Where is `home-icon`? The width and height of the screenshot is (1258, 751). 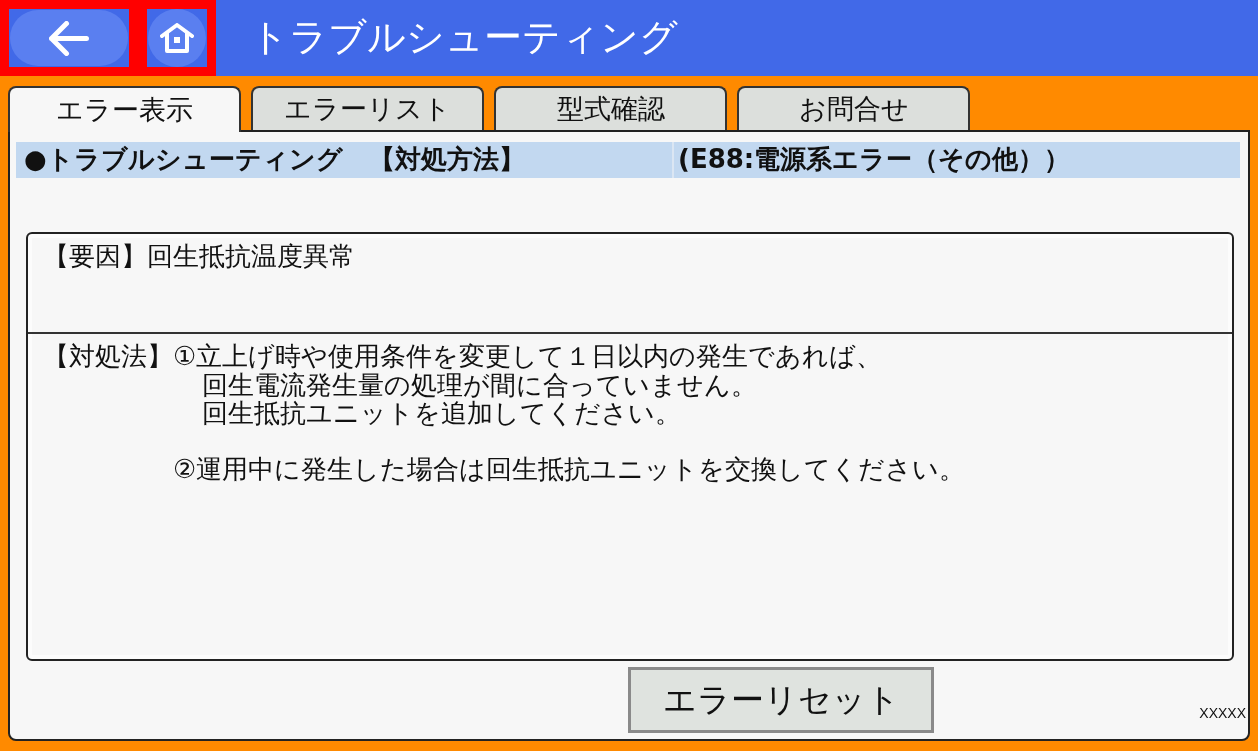 home-icon is located at coordinates (177, 38).